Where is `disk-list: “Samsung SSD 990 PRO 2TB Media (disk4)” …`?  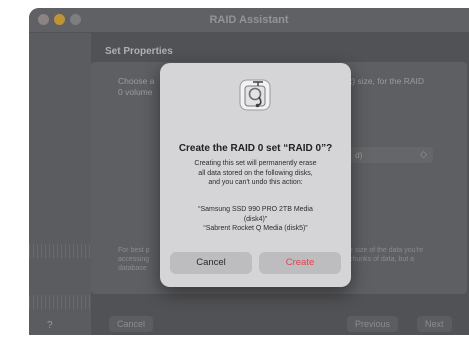 disk-list: “Samsung SSD 990 PRO 2TB Media (disk4)” … is located at coordinates (255, 219).